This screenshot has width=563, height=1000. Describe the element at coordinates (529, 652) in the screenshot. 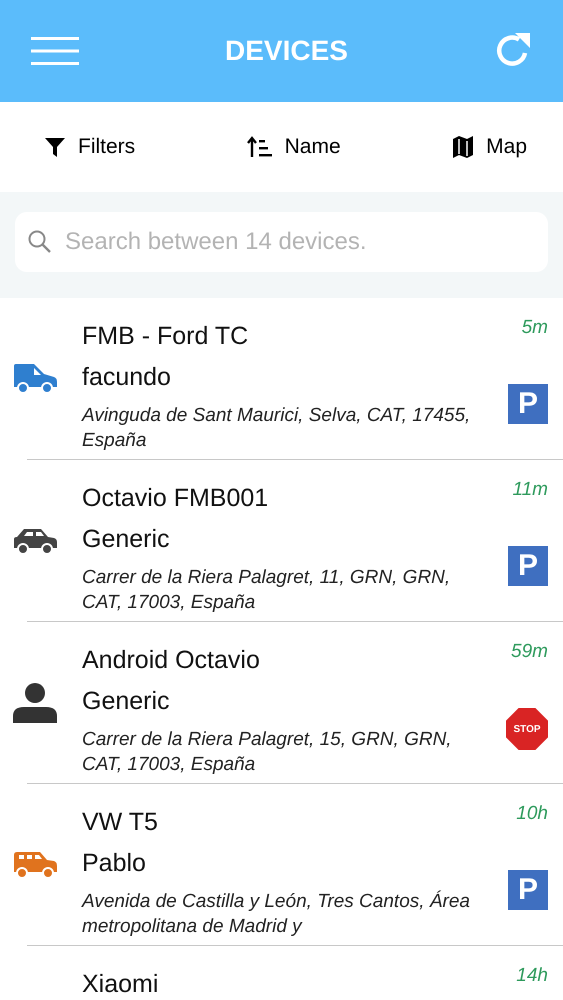

I see `last-update-time: 59m` at that location.